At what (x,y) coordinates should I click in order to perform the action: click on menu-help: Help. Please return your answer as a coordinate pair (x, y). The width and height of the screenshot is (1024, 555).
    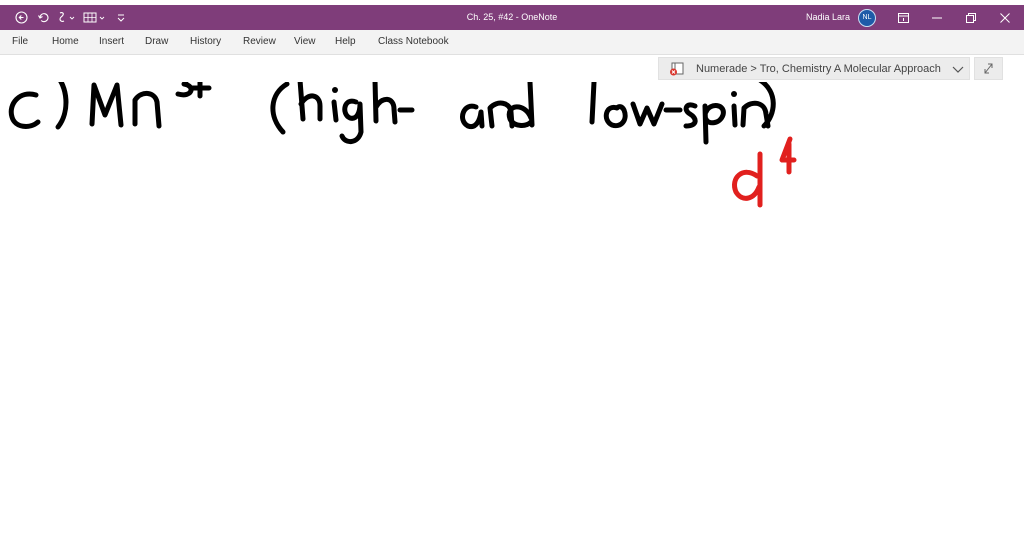
    Looking at the image, I should click on (345, 42).